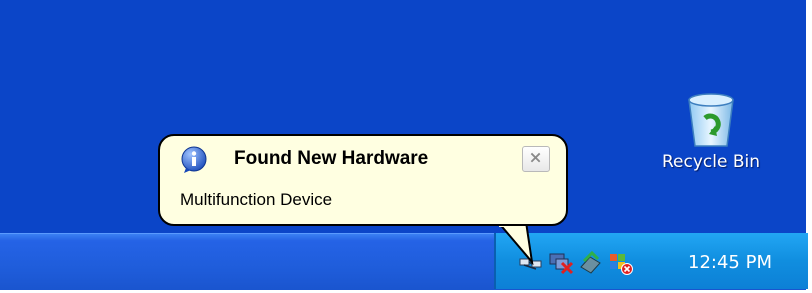 The width and height of the screenshot is (812, 293). Describe the element at coordinates (515, 244) in the screenshot. I see `balloon-tail` at that location.